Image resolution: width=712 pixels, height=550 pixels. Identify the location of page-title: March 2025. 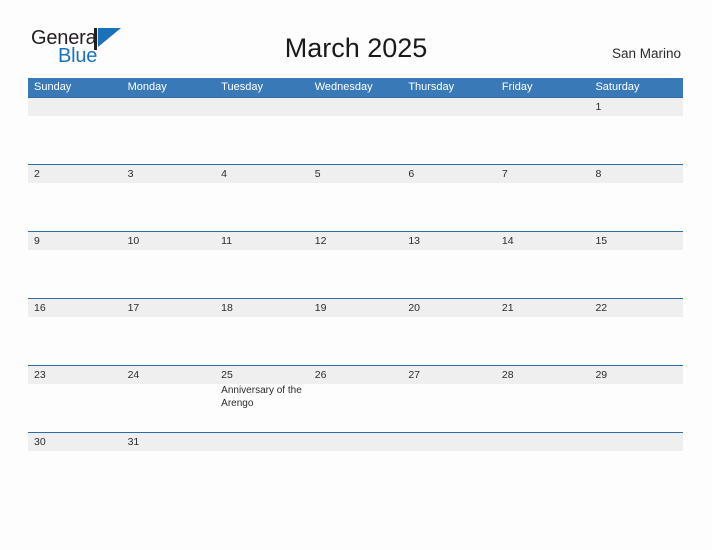
(356, 48).